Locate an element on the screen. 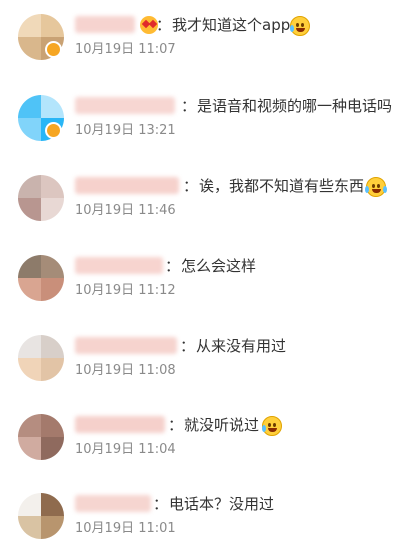  comment-text: 诶，我都不知道有些东西 is located at coordinates (282, 186).